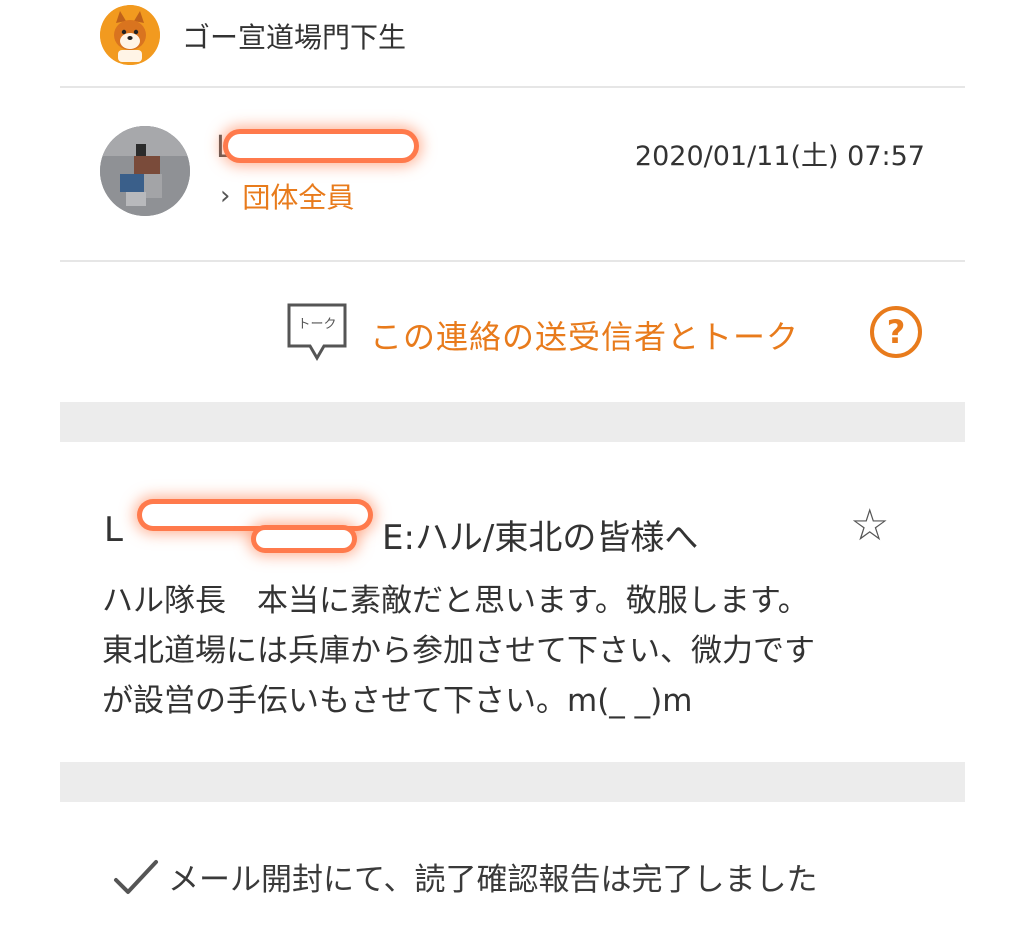 The width and height of the screenshot is (1024, 943). Describe the element at coordinates (136, 877) in the screenshot. I see `check-icon` at that location.